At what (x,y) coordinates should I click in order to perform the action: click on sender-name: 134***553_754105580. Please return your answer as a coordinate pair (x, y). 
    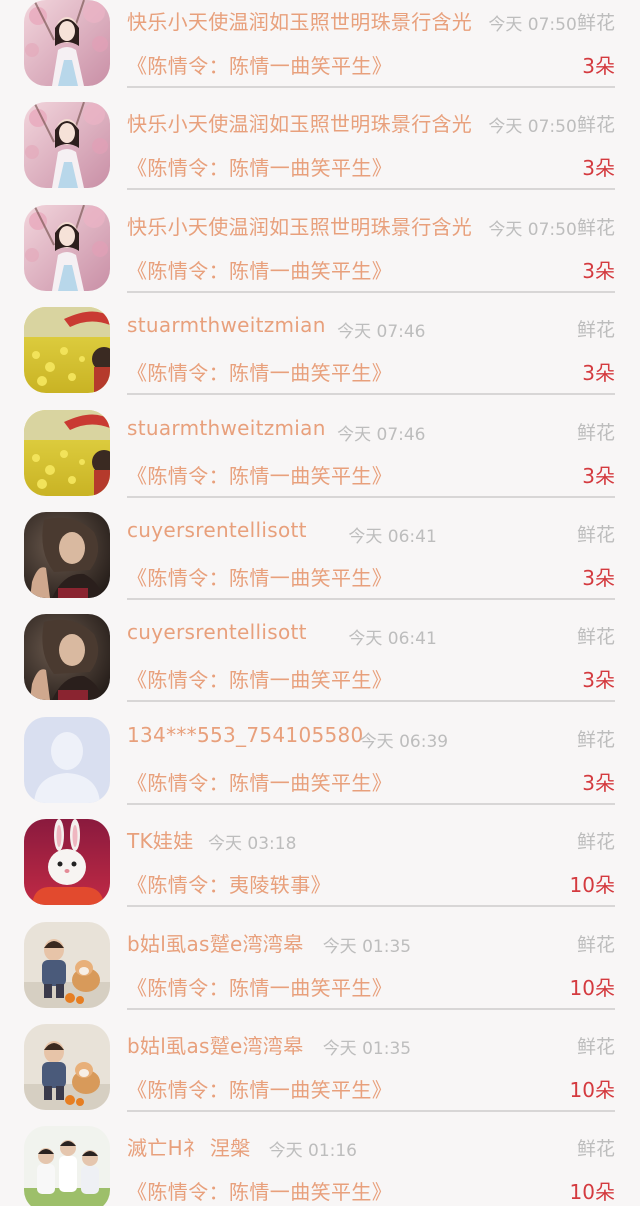
    Looking at the image, I should click on (245, 735).